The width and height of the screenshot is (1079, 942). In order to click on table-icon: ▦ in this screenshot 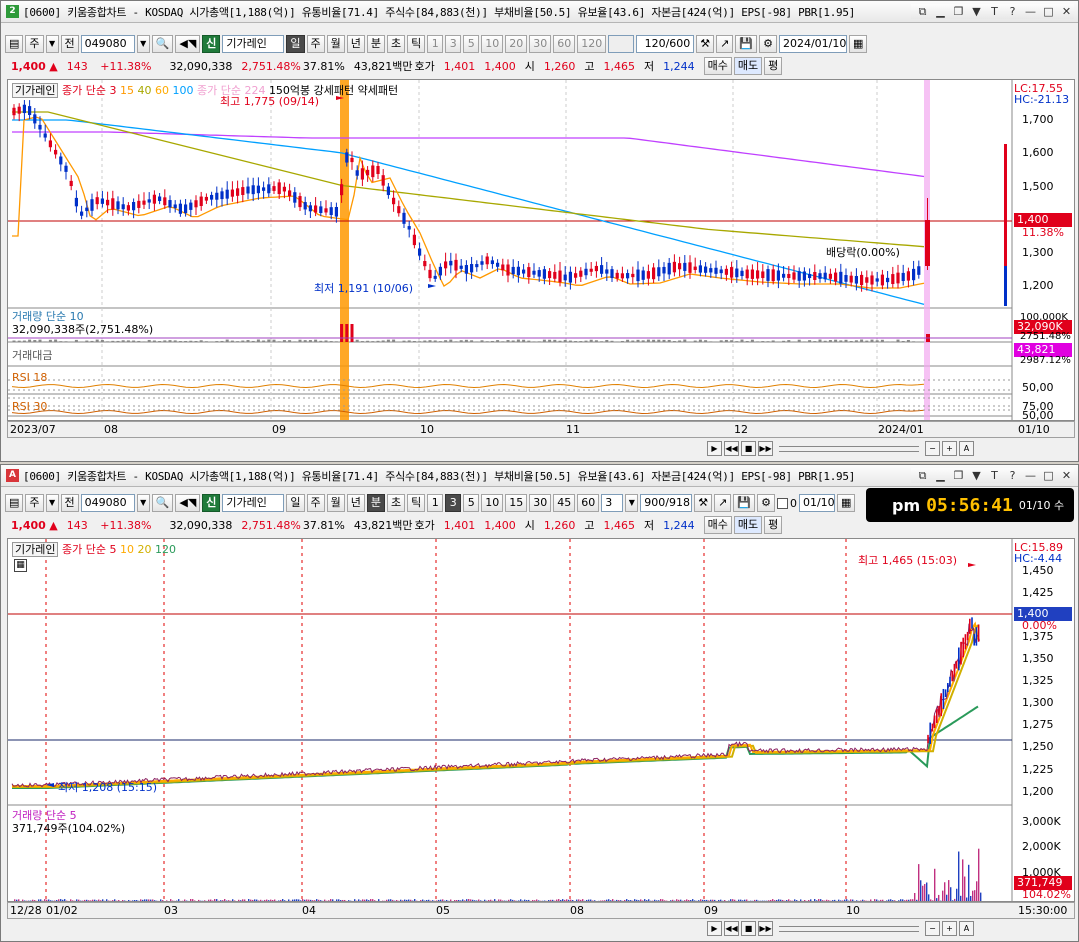, I will do `click(20, 565)`.